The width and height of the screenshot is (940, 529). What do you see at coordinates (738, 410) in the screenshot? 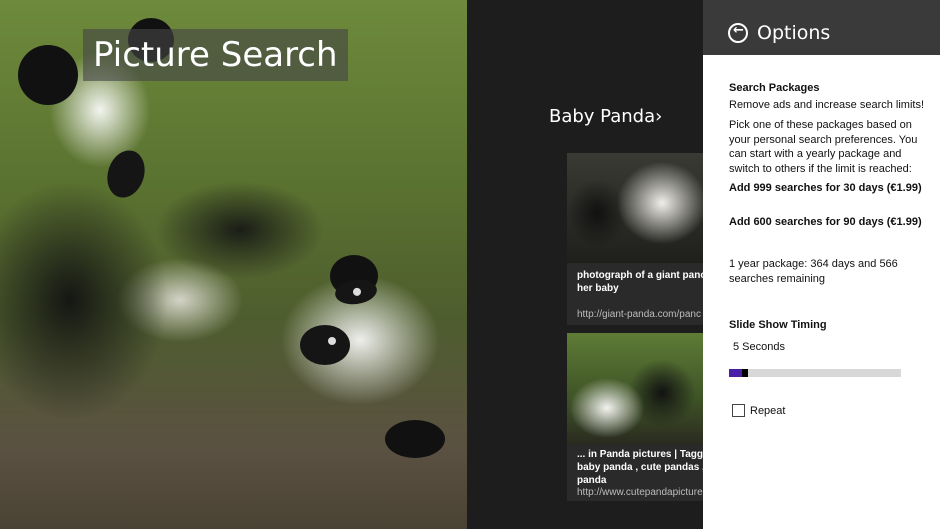
I see `repeat-checkbox` at bounding box center [738, 410].